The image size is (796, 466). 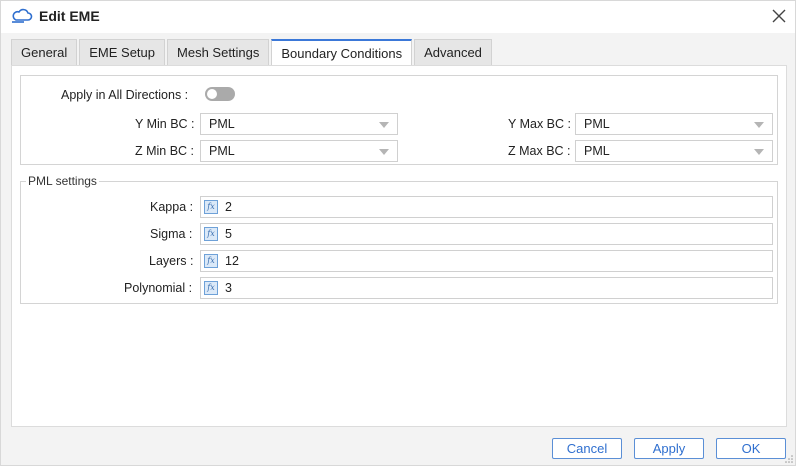 I want to click on tab-boundary-conditions: Boundary Conditions, so click(x=342, y=52).